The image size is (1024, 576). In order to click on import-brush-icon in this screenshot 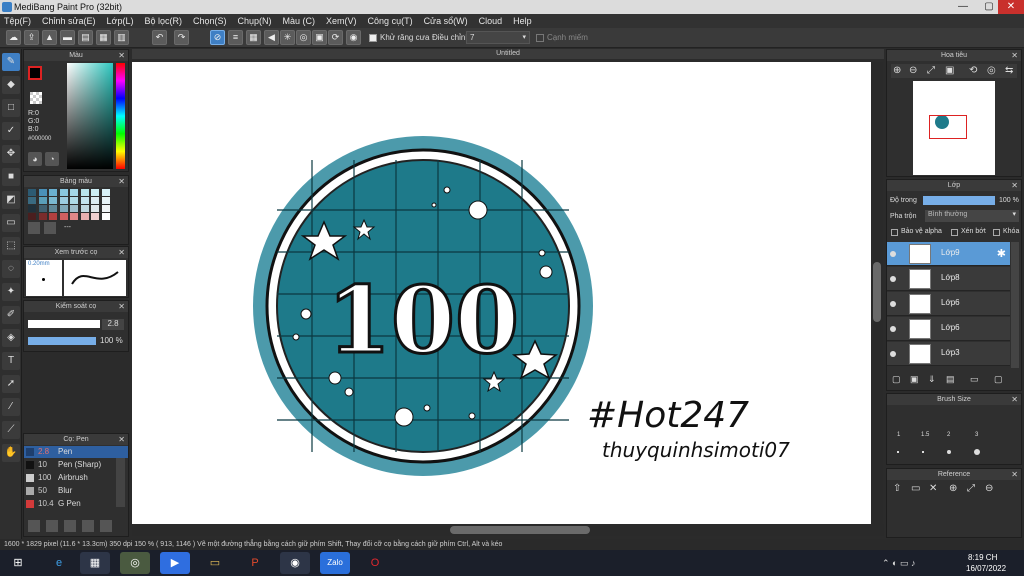, I will do `click(70, 526)`.